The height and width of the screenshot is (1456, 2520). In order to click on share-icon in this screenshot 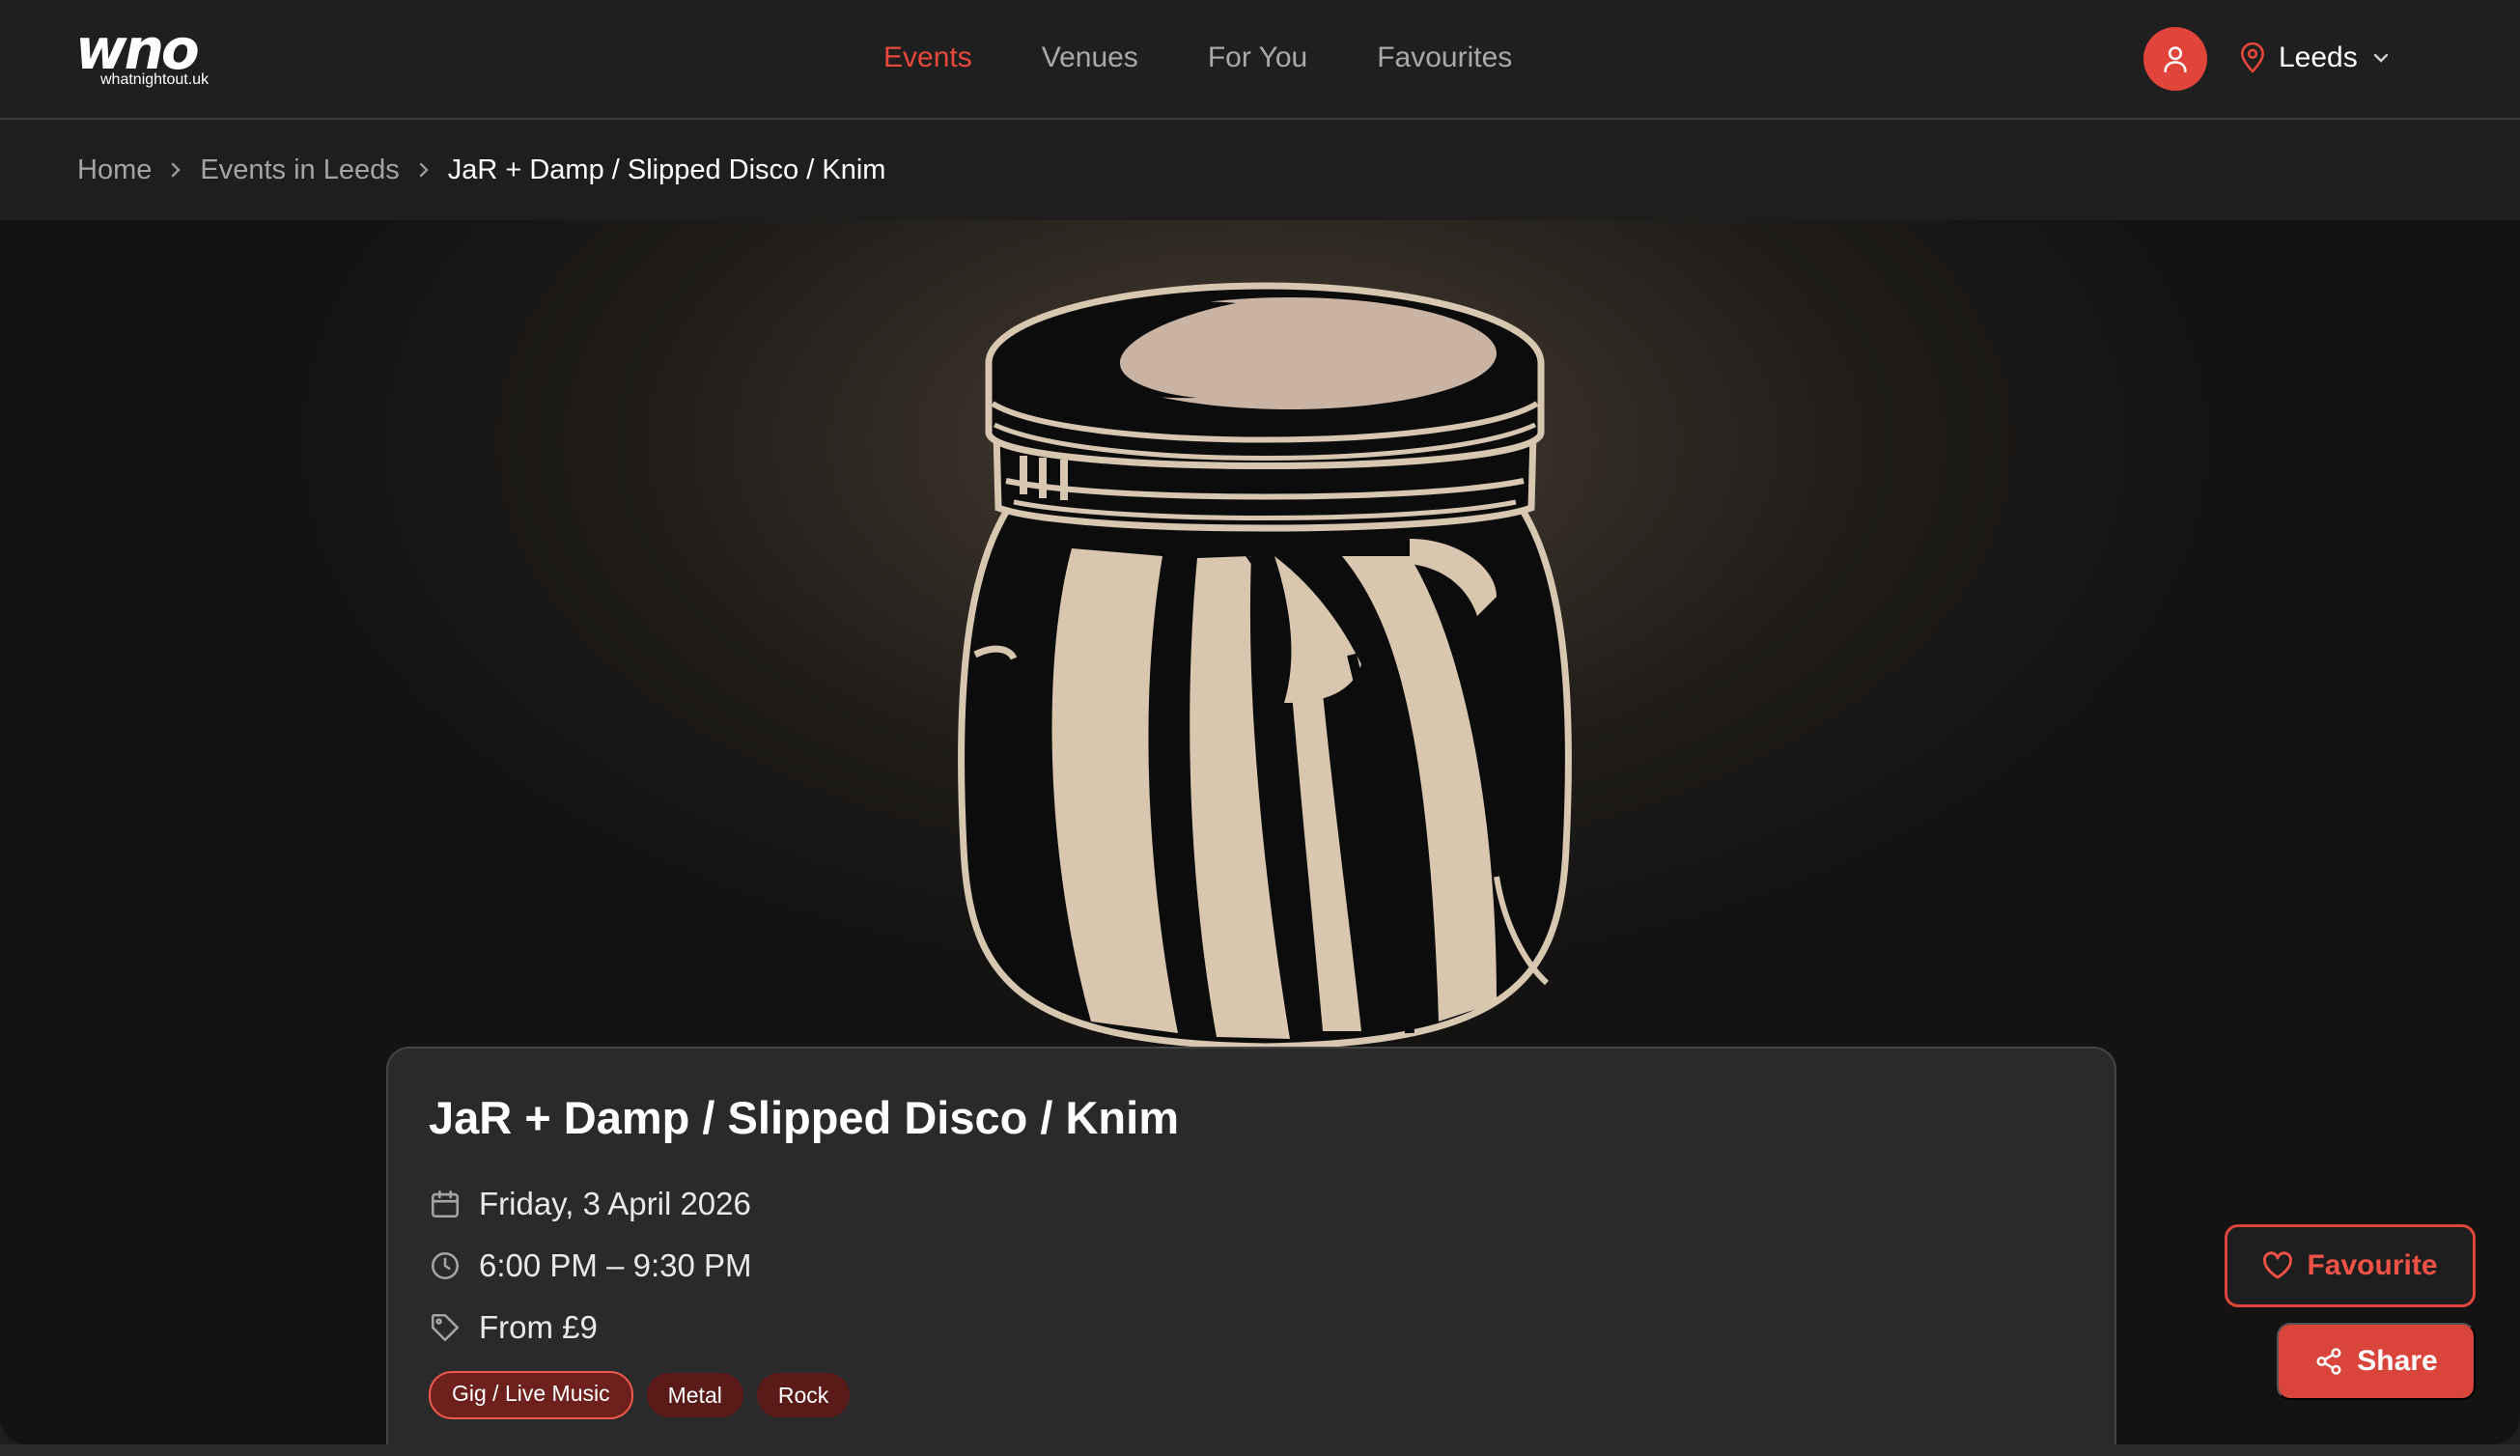, I will do `click(2329, 1362)`.